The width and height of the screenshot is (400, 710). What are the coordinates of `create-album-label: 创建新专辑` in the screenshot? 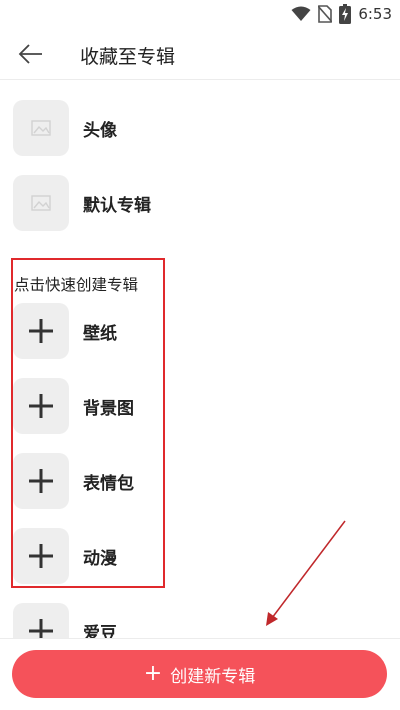 It's located at (213, 676).